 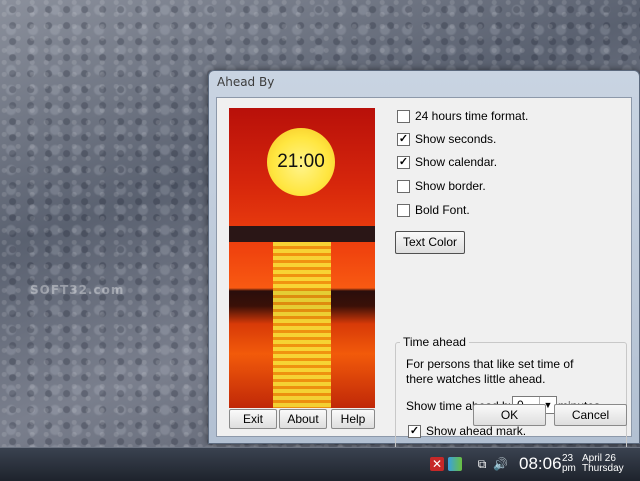 I want to click on checkbox-show-ahead-mark: ✓, so click(x=414, y=431).